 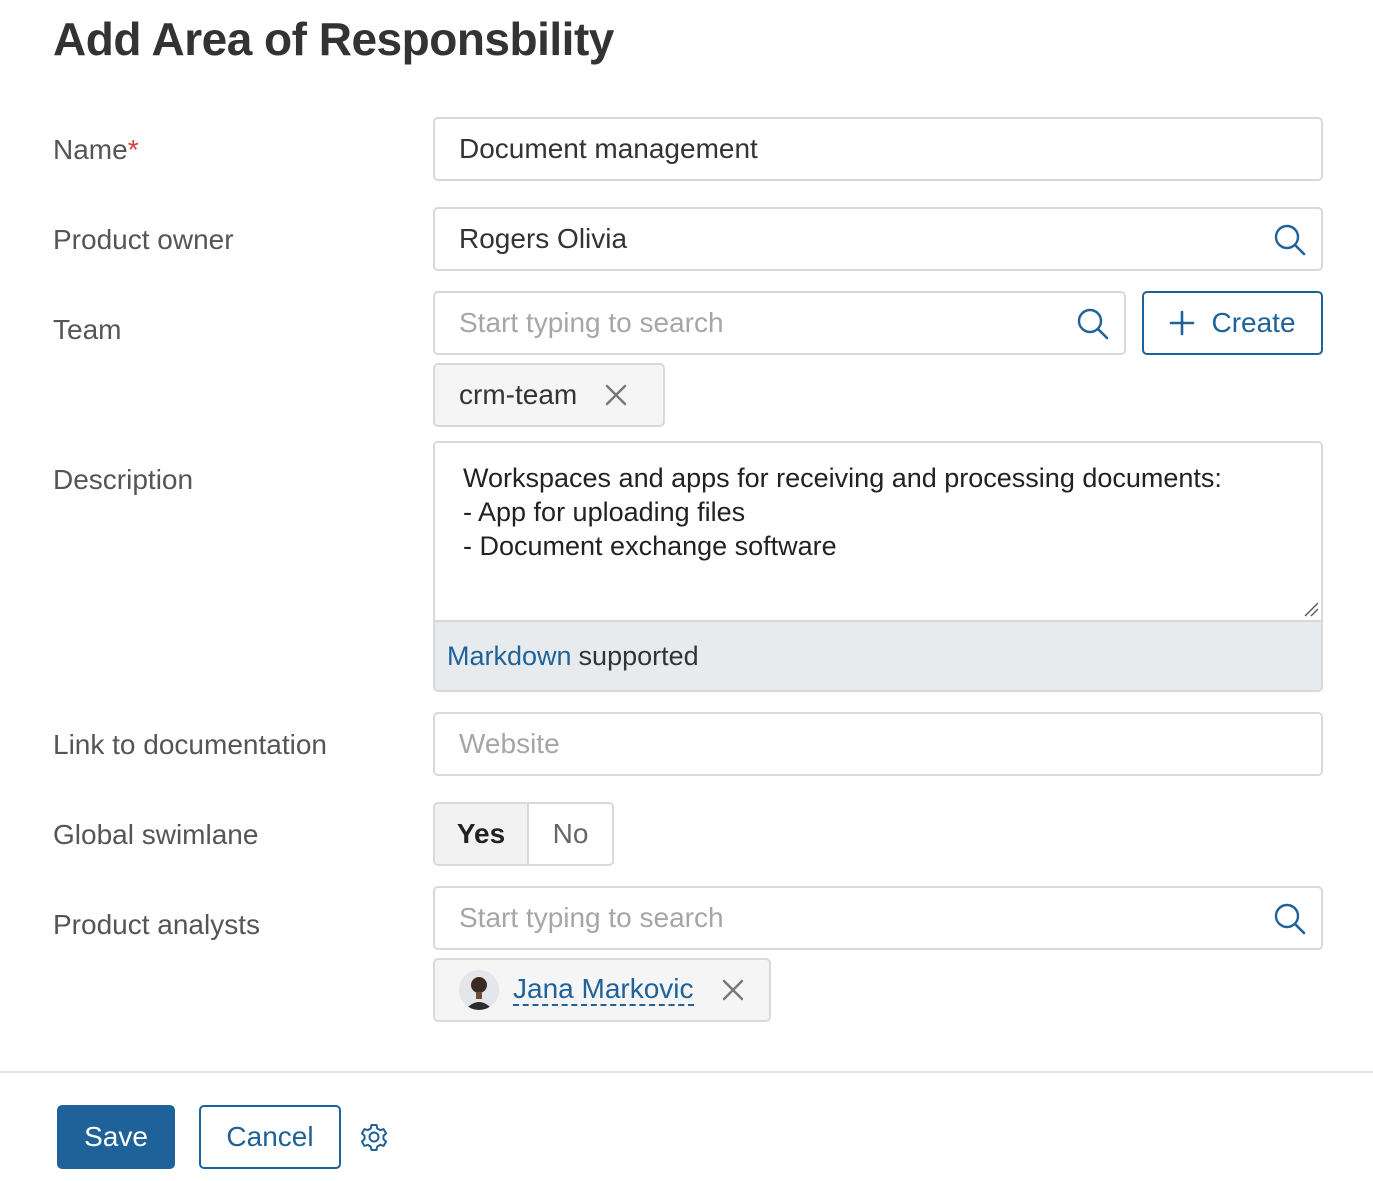 I want to click on product-analysts-label: Product analysts, so click(x=156, y=924).